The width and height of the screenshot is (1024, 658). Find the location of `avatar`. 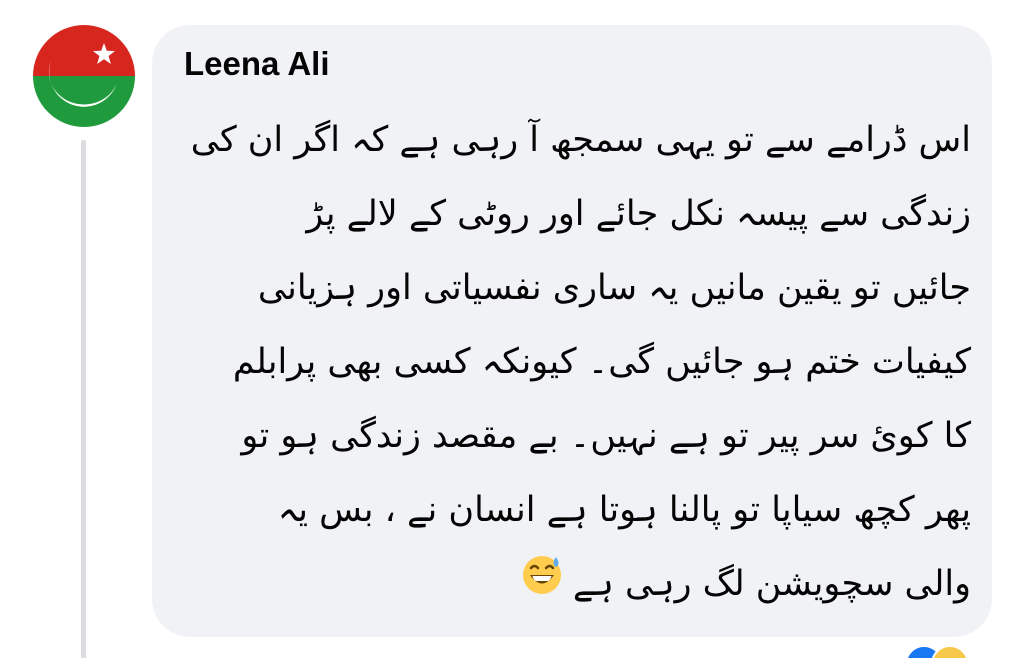

avatar is located at coordinates (84, 76).